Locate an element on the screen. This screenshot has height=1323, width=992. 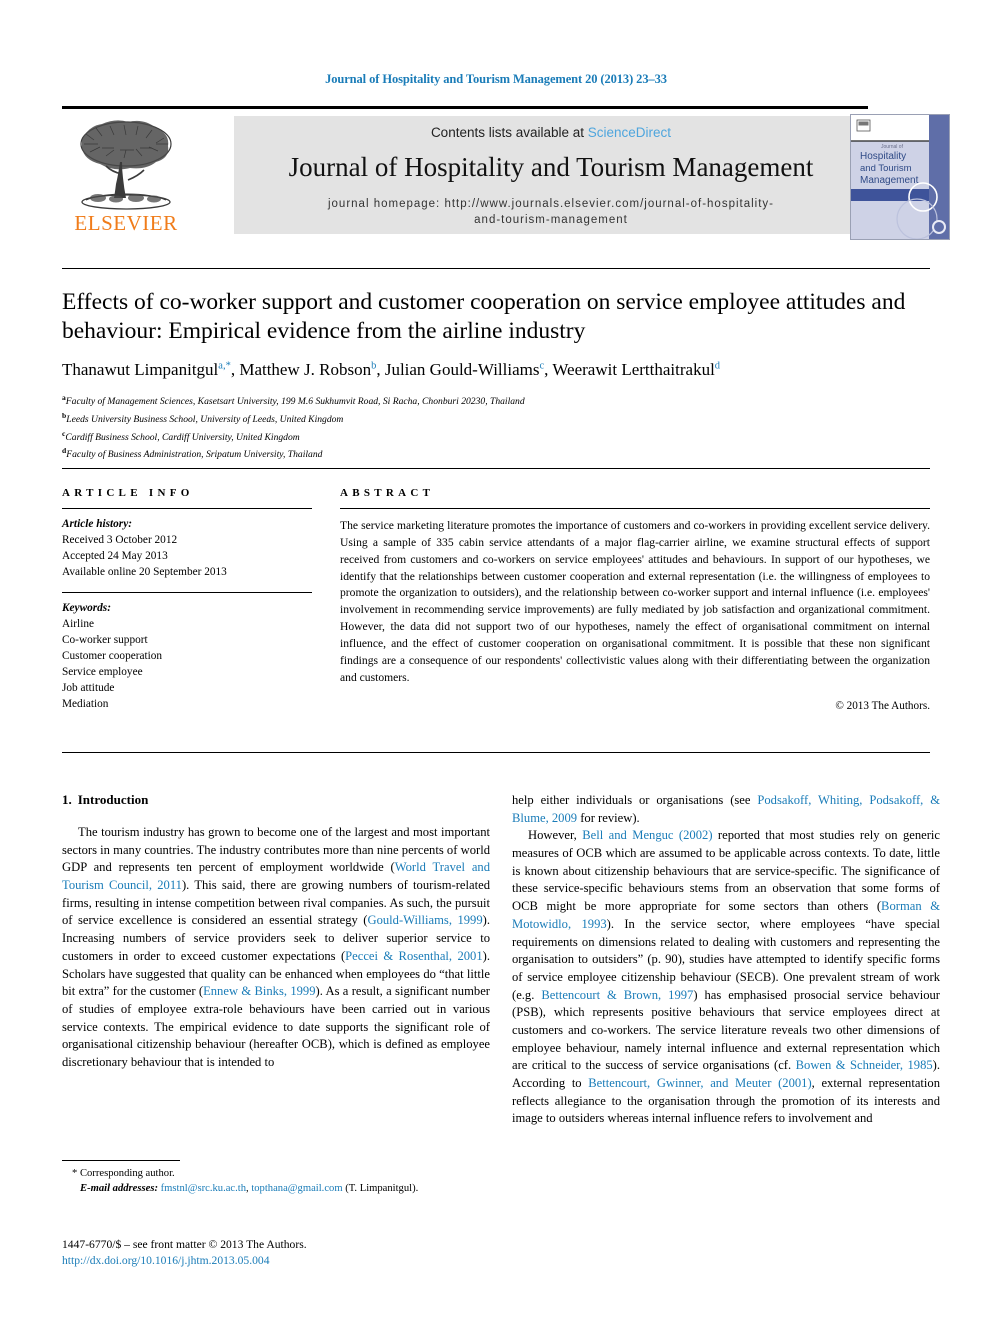
info-top-rule is located at coordinates (496, 468).